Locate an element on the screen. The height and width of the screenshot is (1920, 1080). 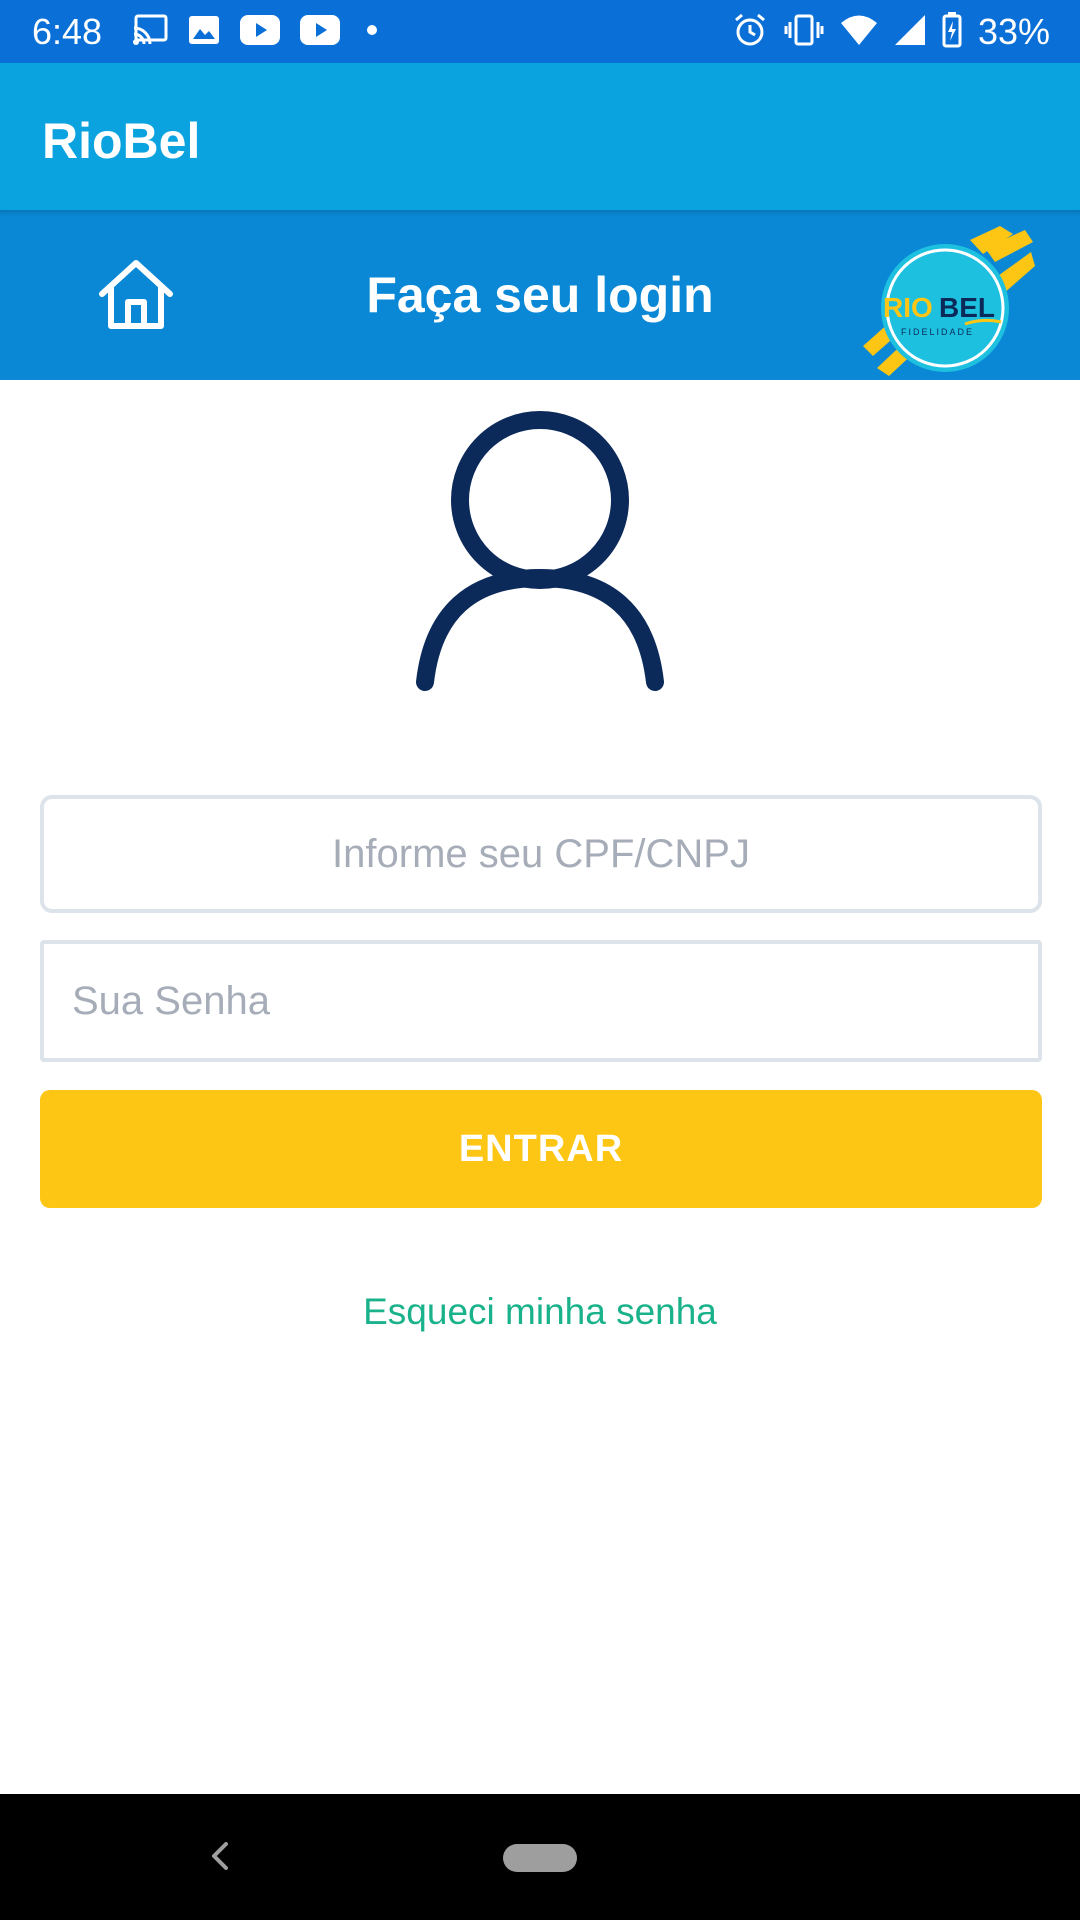
app-title: RioBel is located at coordinates (121, 141).